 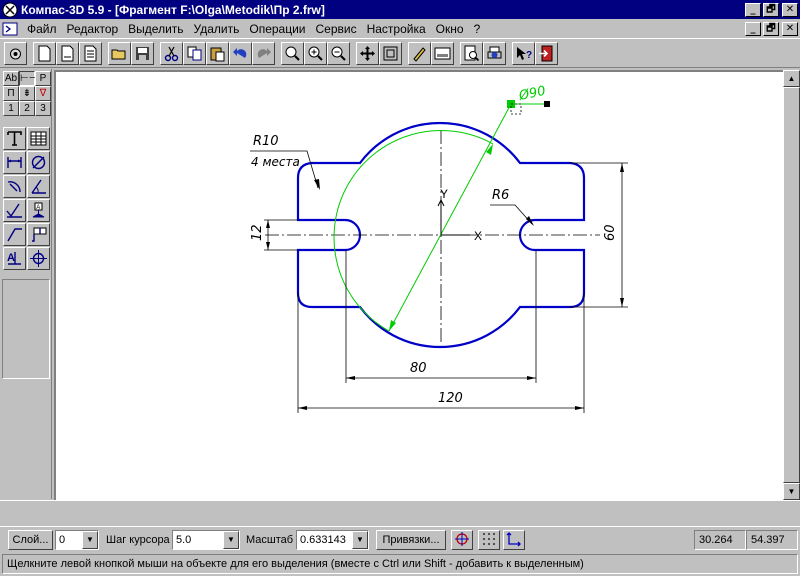 What do you see at coordinates (413, 231) in the screenshot?
I see `diameter-circle-arc` at bounding box center [413, 231].